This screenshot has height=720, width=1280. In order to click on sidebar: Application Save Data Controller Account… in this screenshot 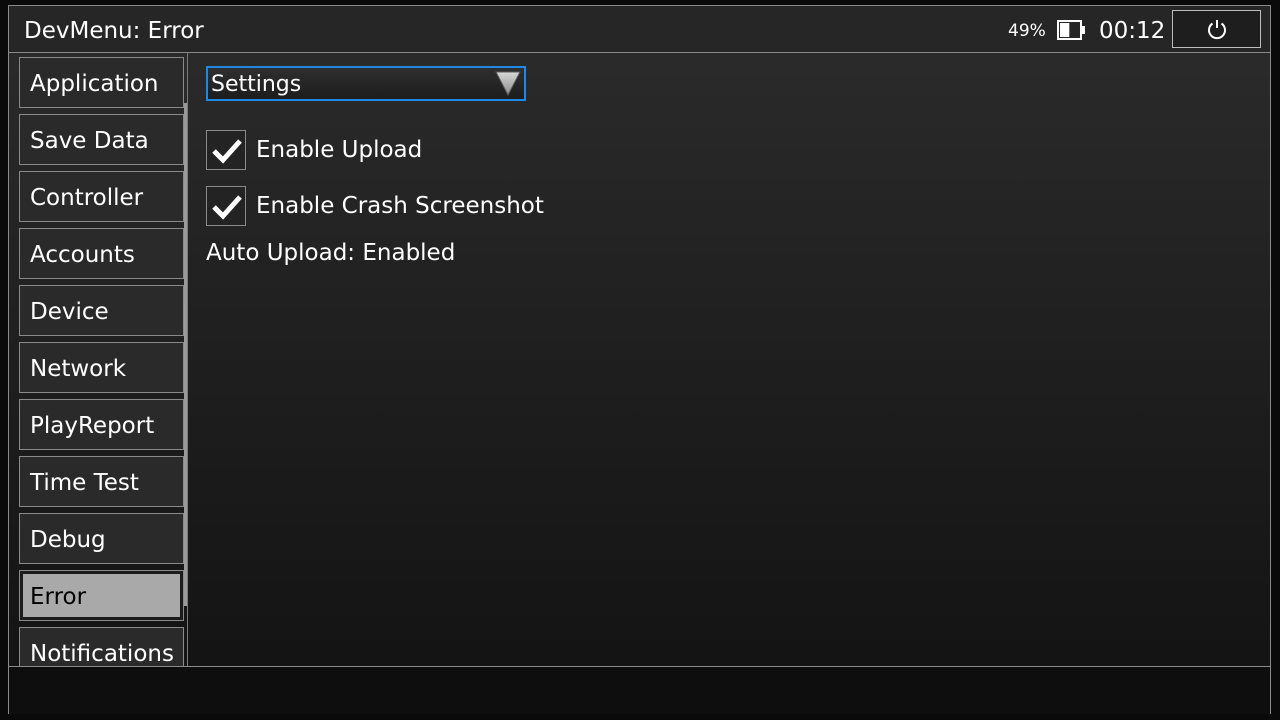, I will do `click(99, 359)`.